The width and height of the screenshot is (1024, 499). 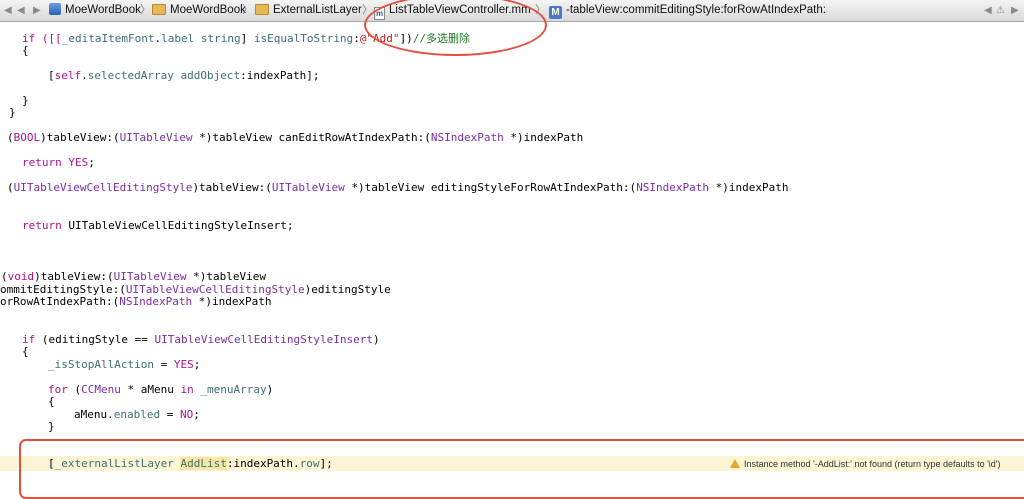 I want to click on code-line: for (CCMenu * aMenu in _menuArray), so click(x=161, y=389).